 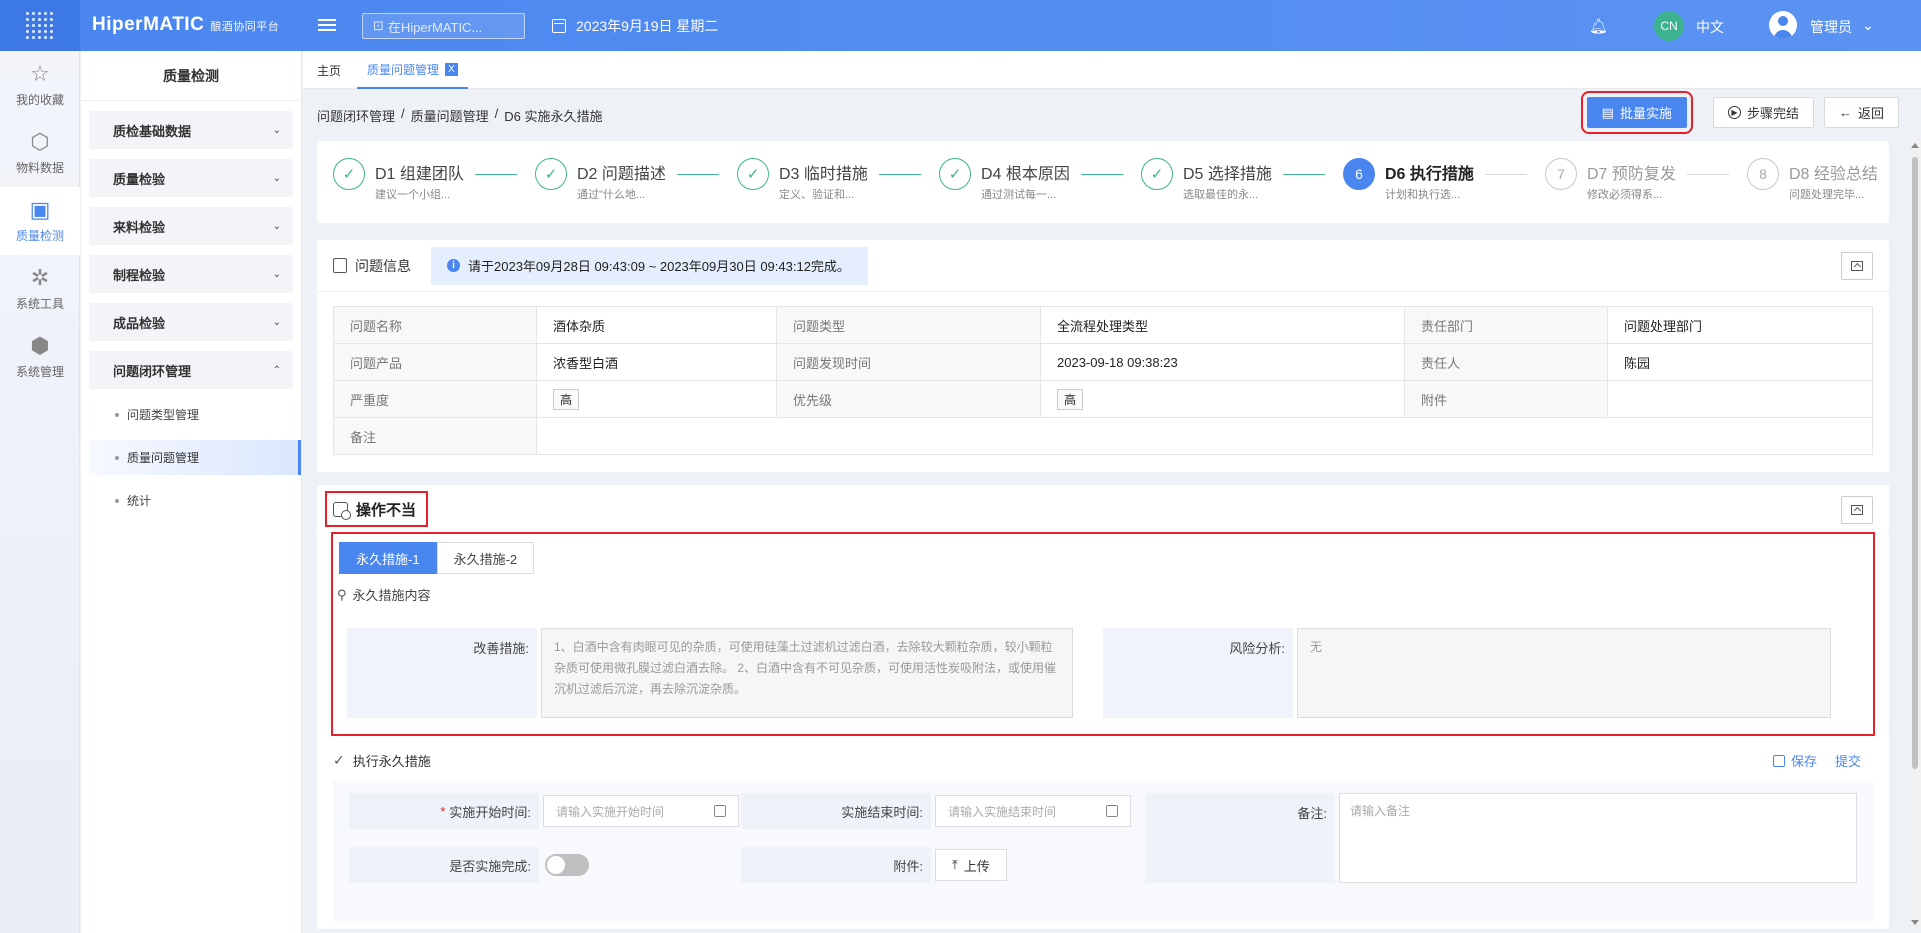 What do you see at coordinates (40, 209) in the screenshot?
I see `shield-check-icon: ▣` at bounding box center [40, 209].